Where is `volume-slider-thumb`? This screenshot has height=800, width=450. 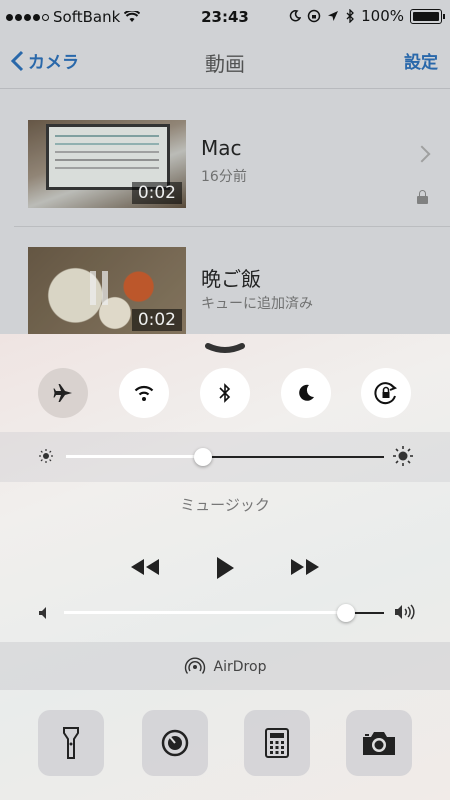 volume-slider-thumb is located at coordinates (346, 613).